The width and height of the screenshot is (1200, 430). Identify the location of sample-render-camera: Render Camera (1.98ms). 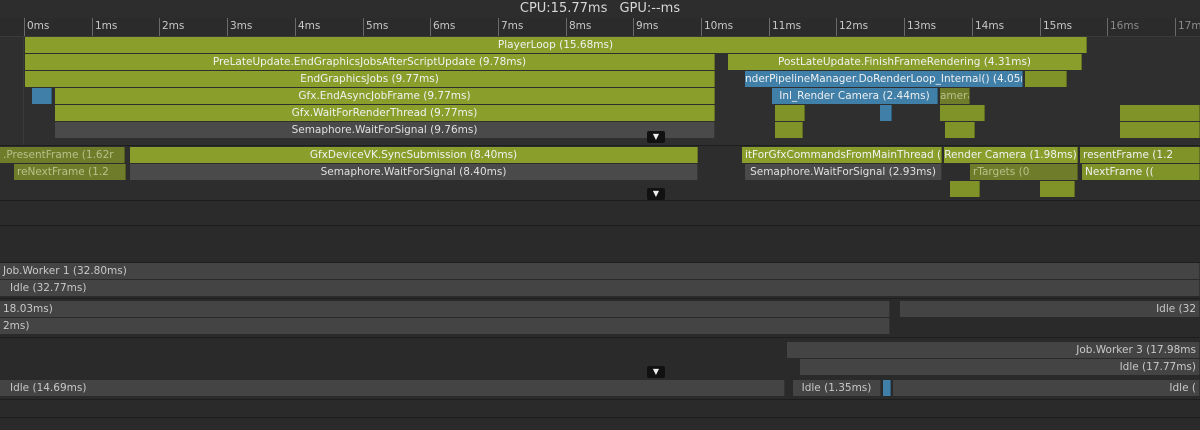
(1011, 155).